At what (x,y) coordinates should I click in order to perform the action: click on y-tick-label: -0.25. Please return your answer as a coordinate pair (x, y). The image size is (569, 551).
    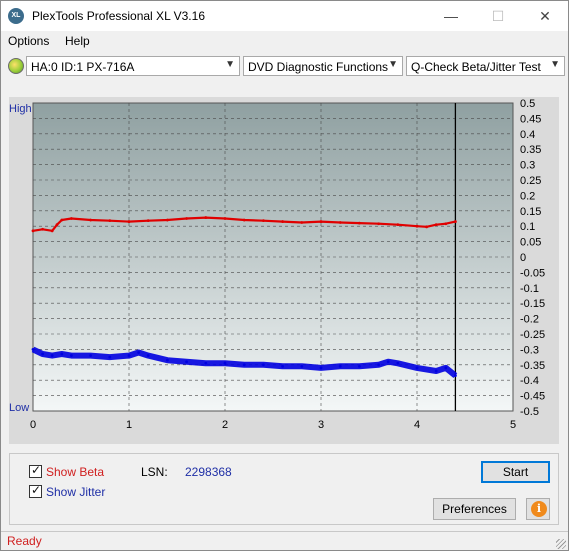
    Looking at the image, I should click on (532, 335).